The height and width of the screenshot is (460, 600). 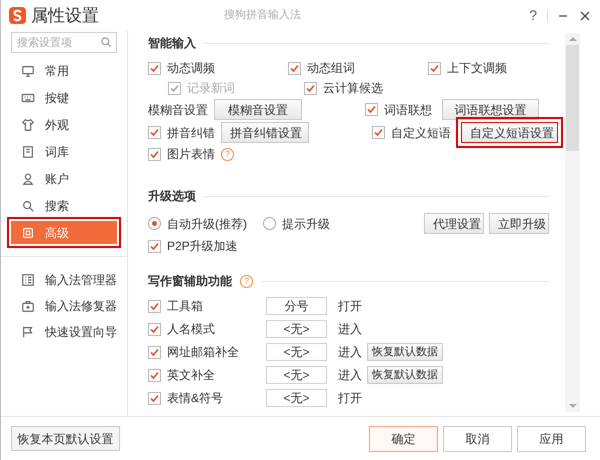 I want to click on checkbox-label: 记录新词, so click(x=211, y=88).